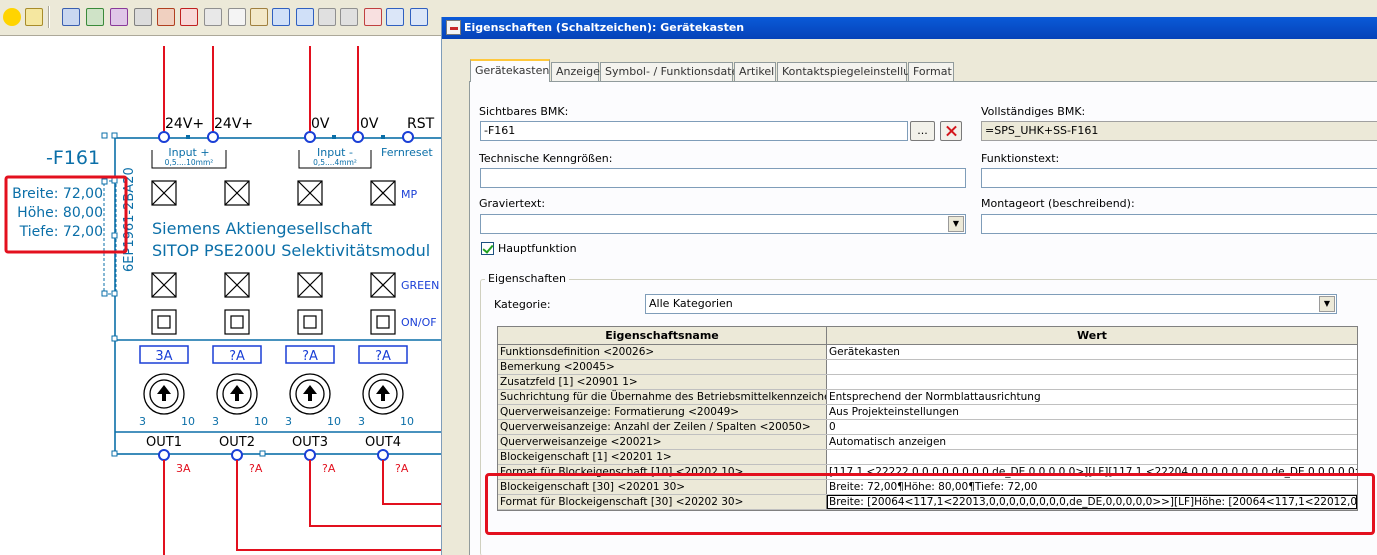 The width and height of the screenshot is (1377, 555). What do you see at coordinates (927, 367) in the screenshot?
I see `table-row: Bemerkung <20045>` at bounding box center [927, 367].